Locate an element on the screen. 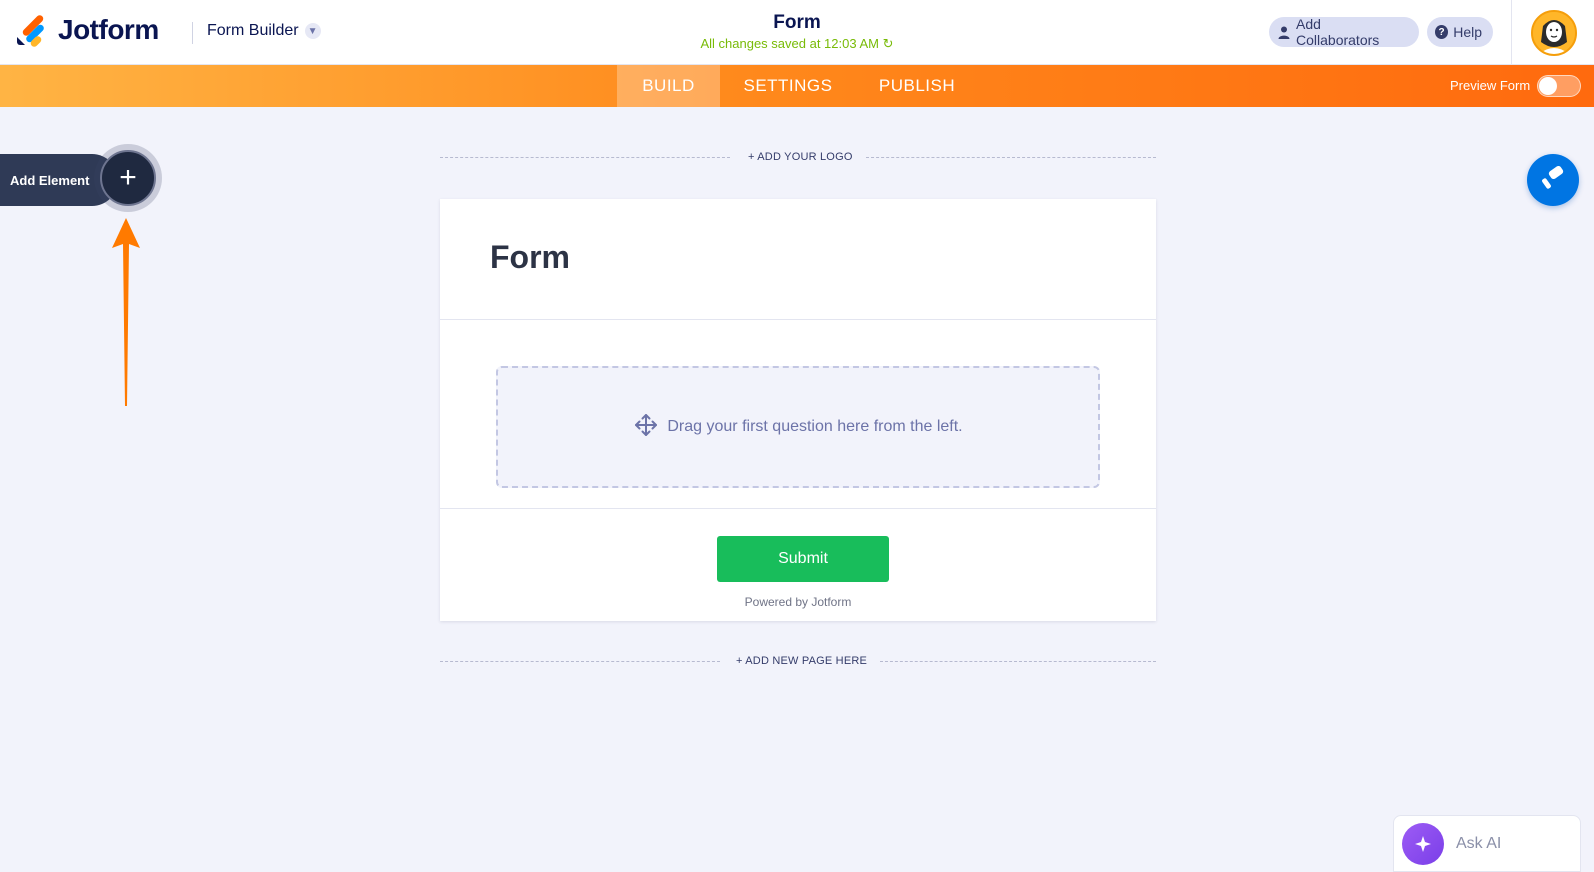  question-icon: ? is located at coordinates (1442, 32).